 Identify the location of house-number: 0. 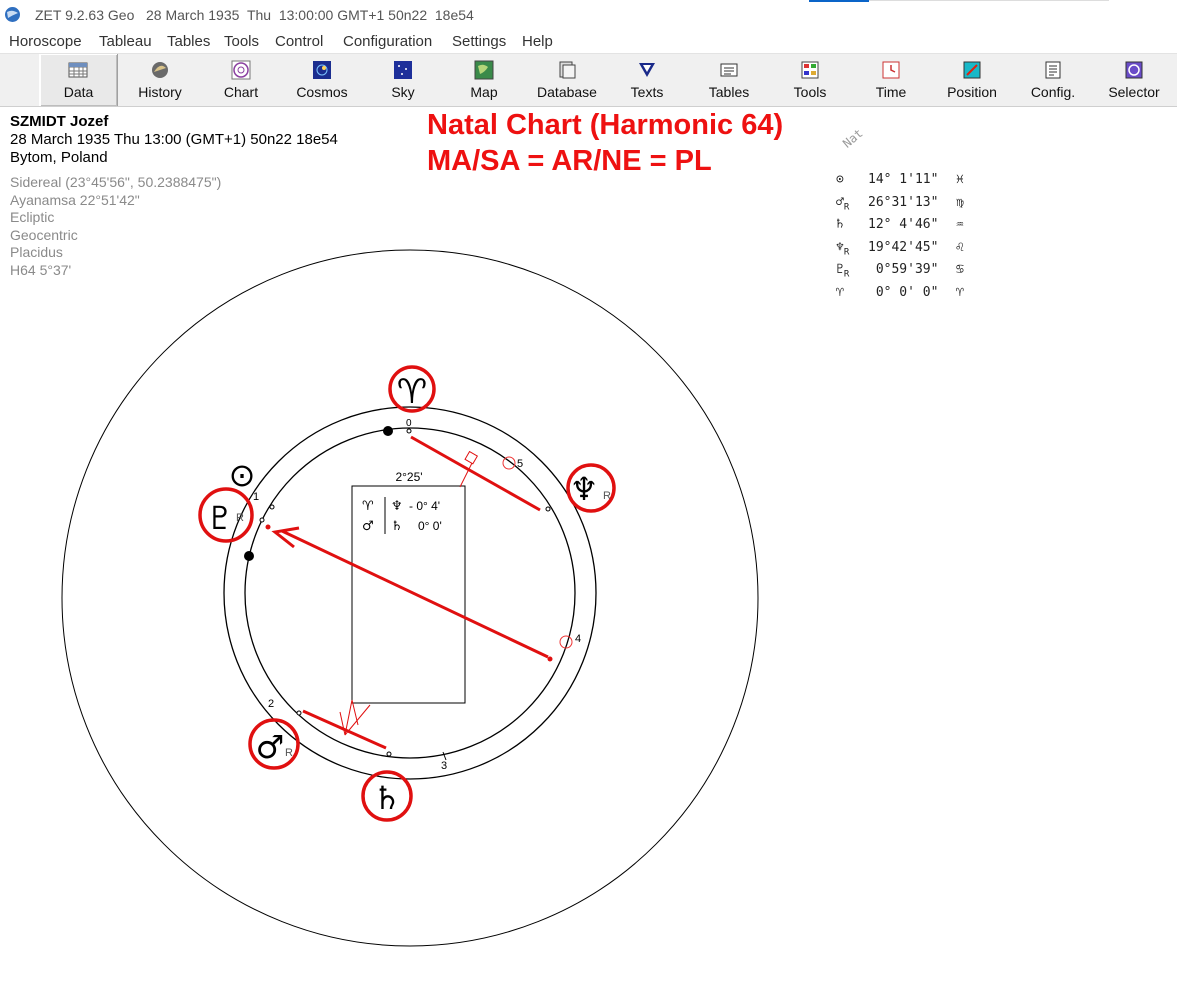
(409, 423).